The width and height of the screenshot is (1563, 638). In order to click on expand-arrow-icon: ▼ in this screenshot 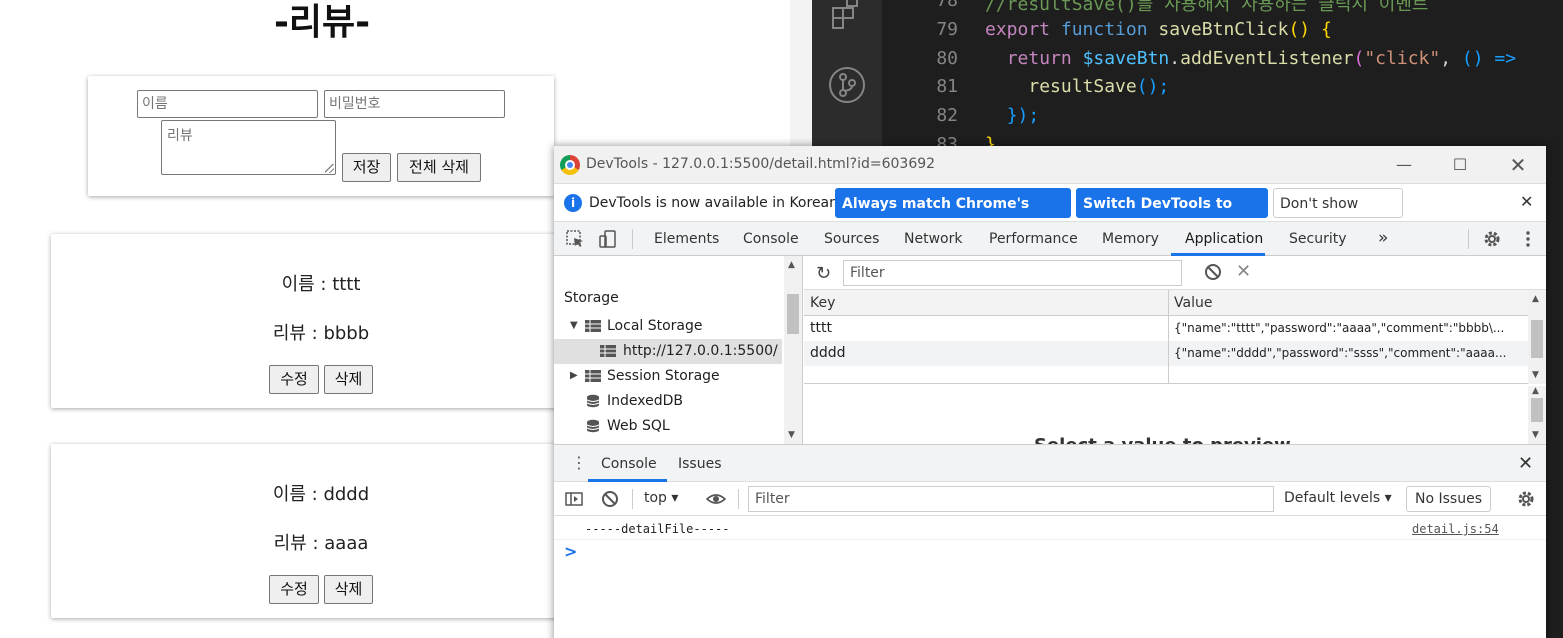, I will do `click(574, 325)`.